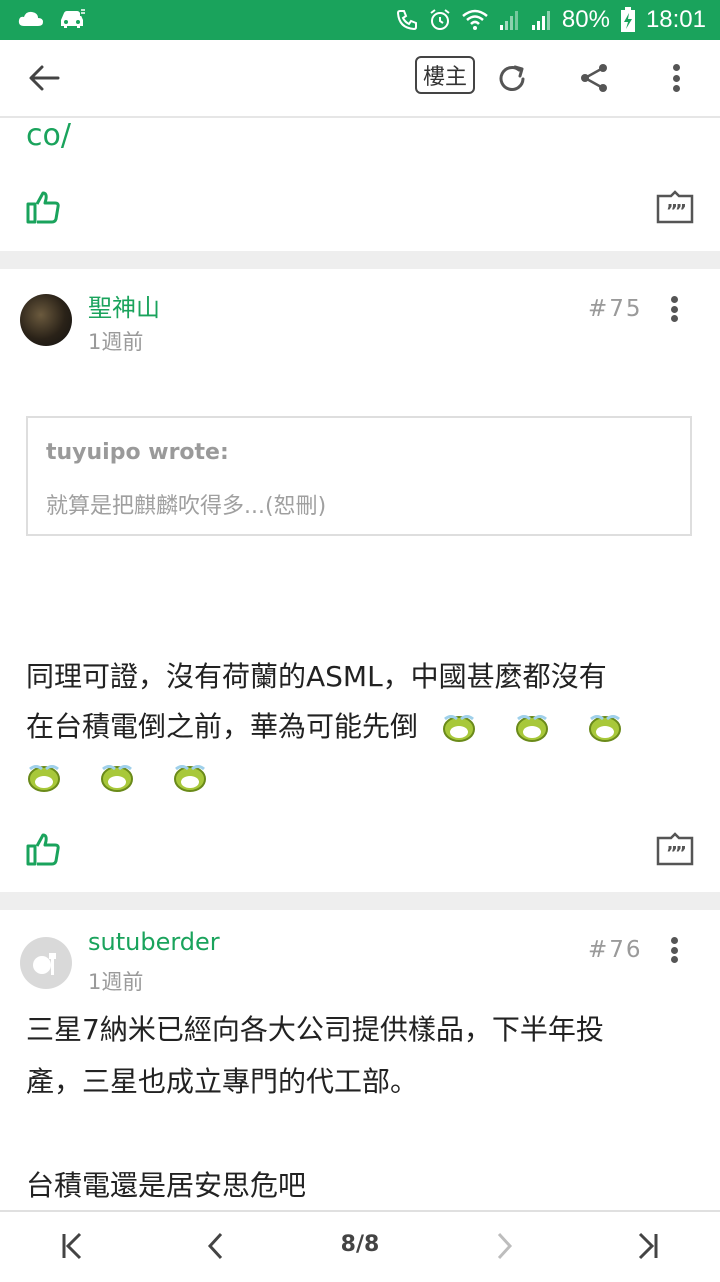 Image resolution: width=720 pixels, height=1282 pixels. What do you see at coordinates (73, 18) in the screenshot?
I see `car-icon` at bounding box center [73, 18].